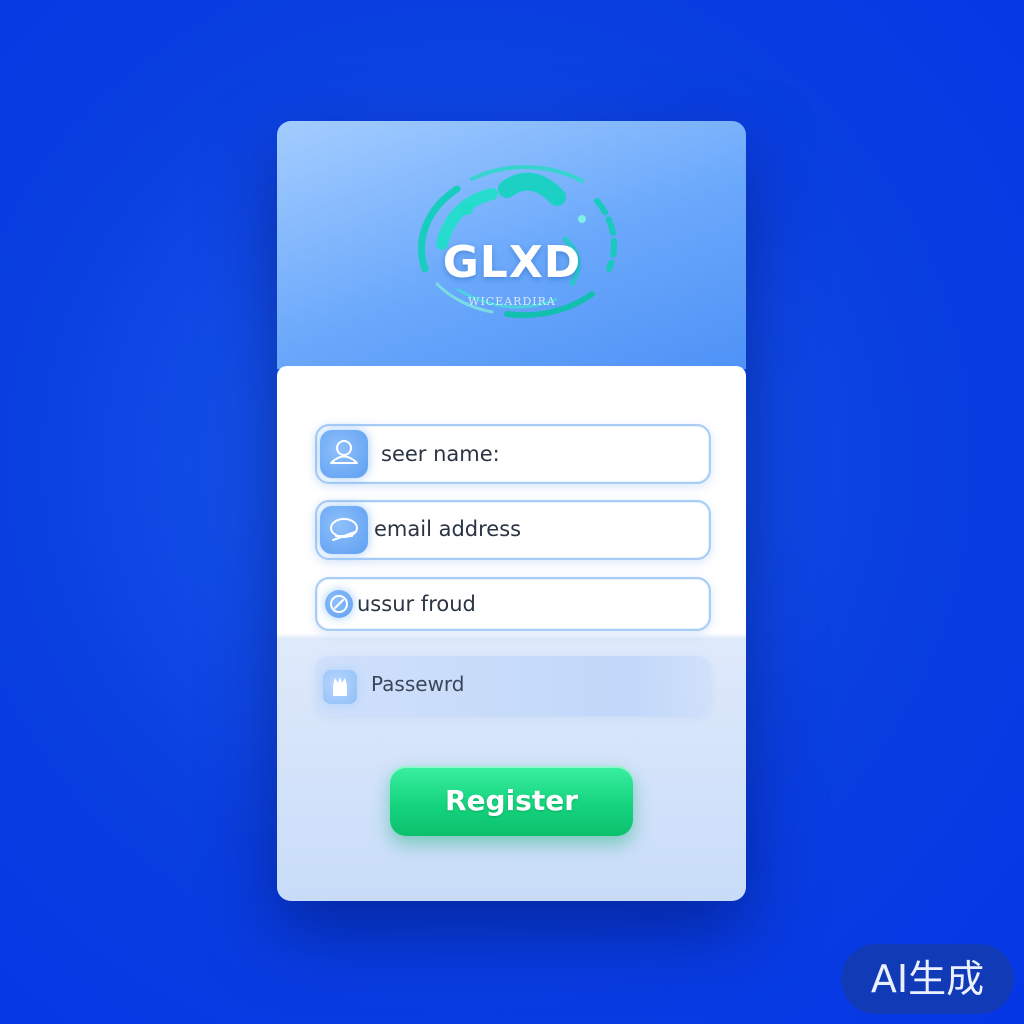  I want to click on logo: GLXD WICEARDIRA, so click(512, 239).